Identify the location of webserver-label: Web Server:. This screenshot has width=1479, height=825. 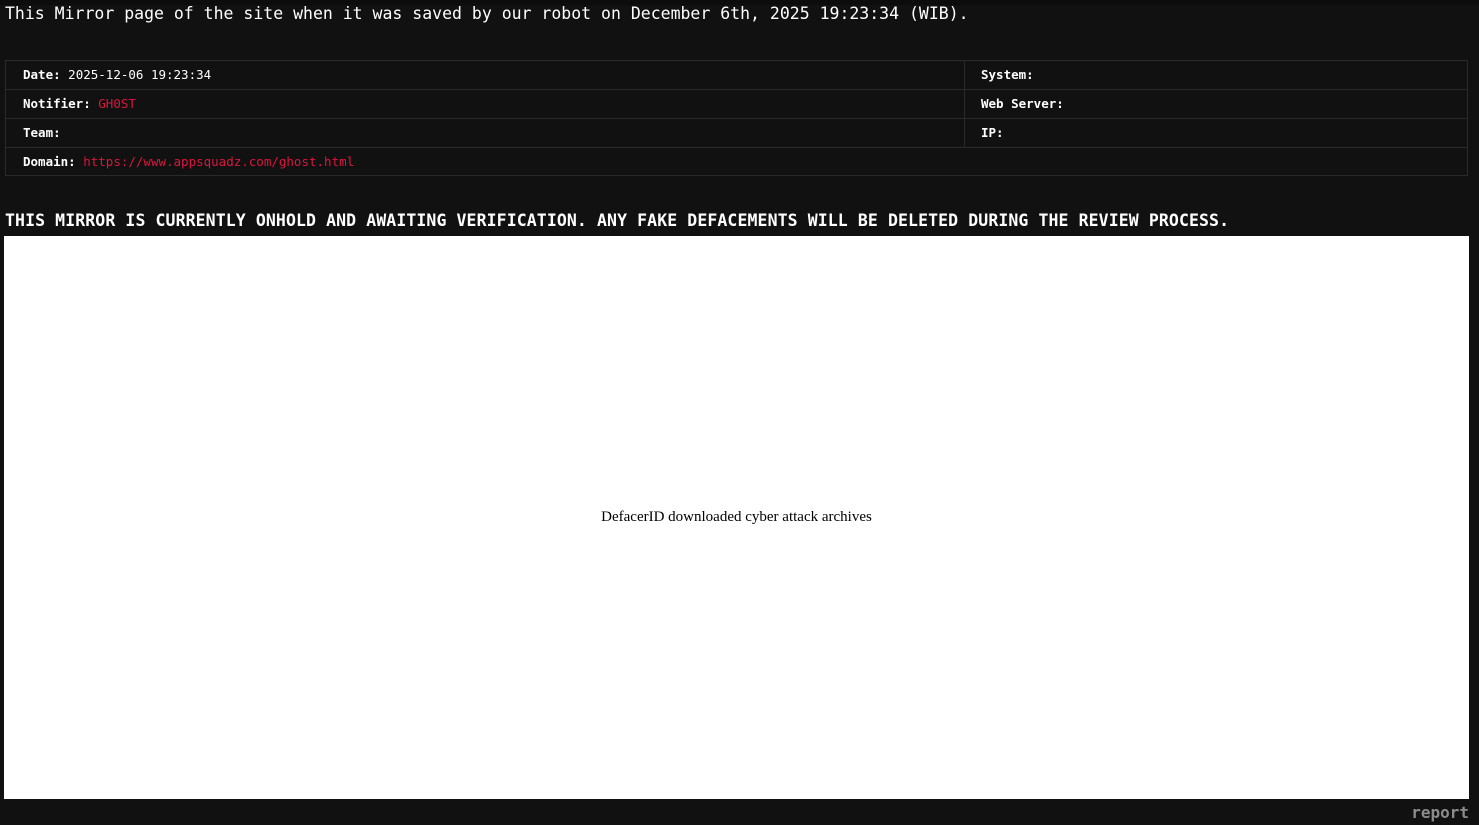
(1022, 103).